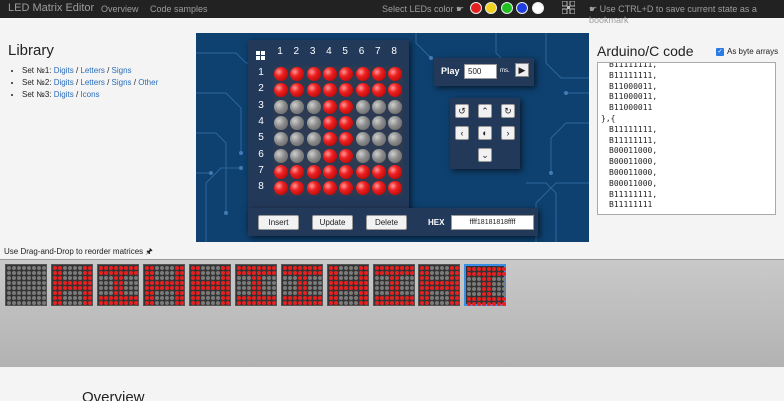 The image size is (784, 401). What do you see at coordinates (507, 8) in the screenshot?
I see `color-swatch-green` at bounding box center [507, 8].